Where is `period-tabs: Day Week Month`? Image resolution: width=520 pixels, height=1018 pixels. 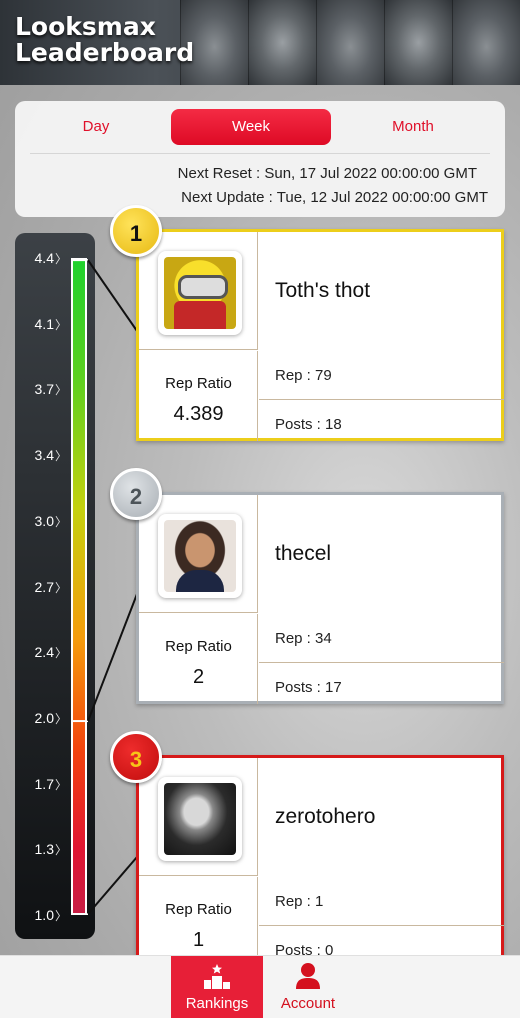
period-tabs: Day Week Month is located at coordinates (260, 127).